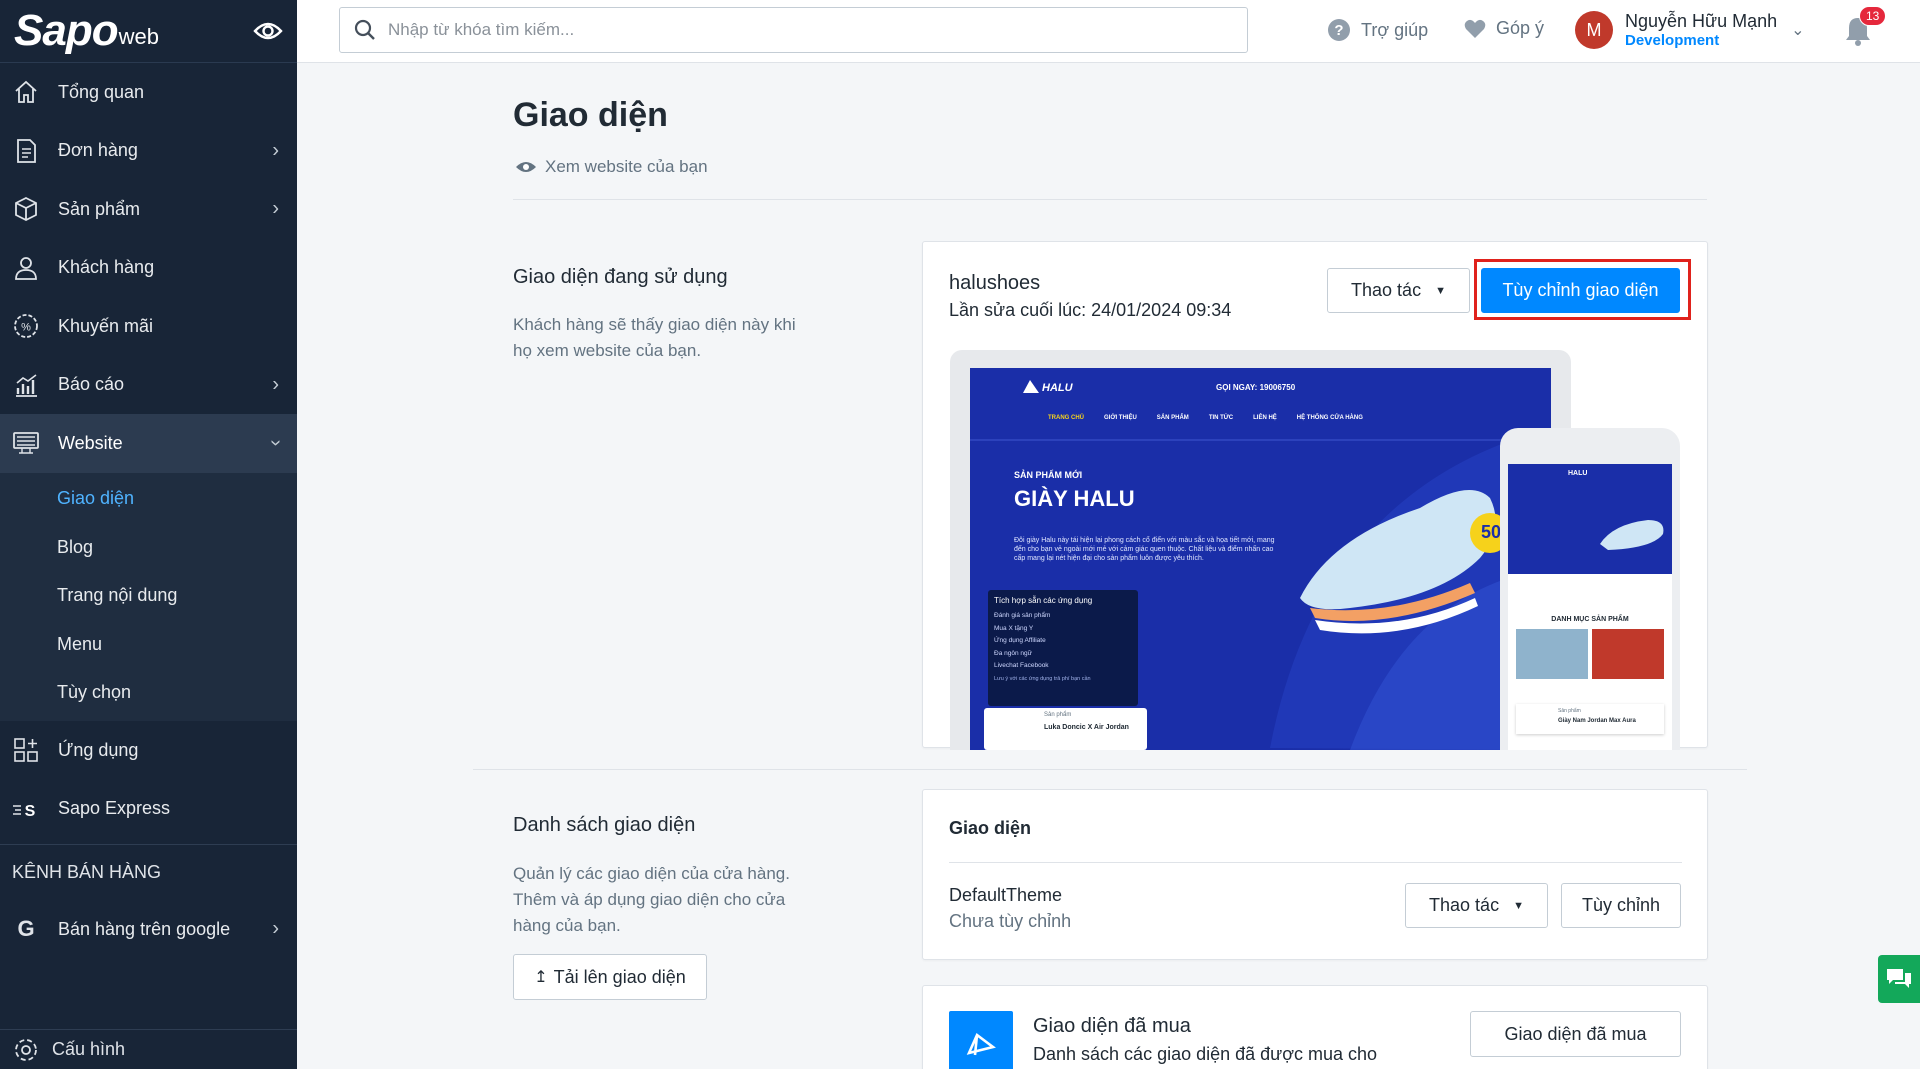  What do you see at coordinates (26, 151) in the screenshot?
I see `order-icon` at bounding box center [26, 151].